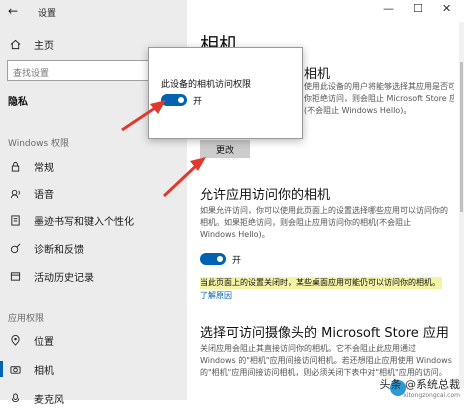 This screenshot has height=410, width=464. Describe the element at coordinates (93, 398) in the screenshot. I see `sidebar-item-microphone: 麦克风` at that location.